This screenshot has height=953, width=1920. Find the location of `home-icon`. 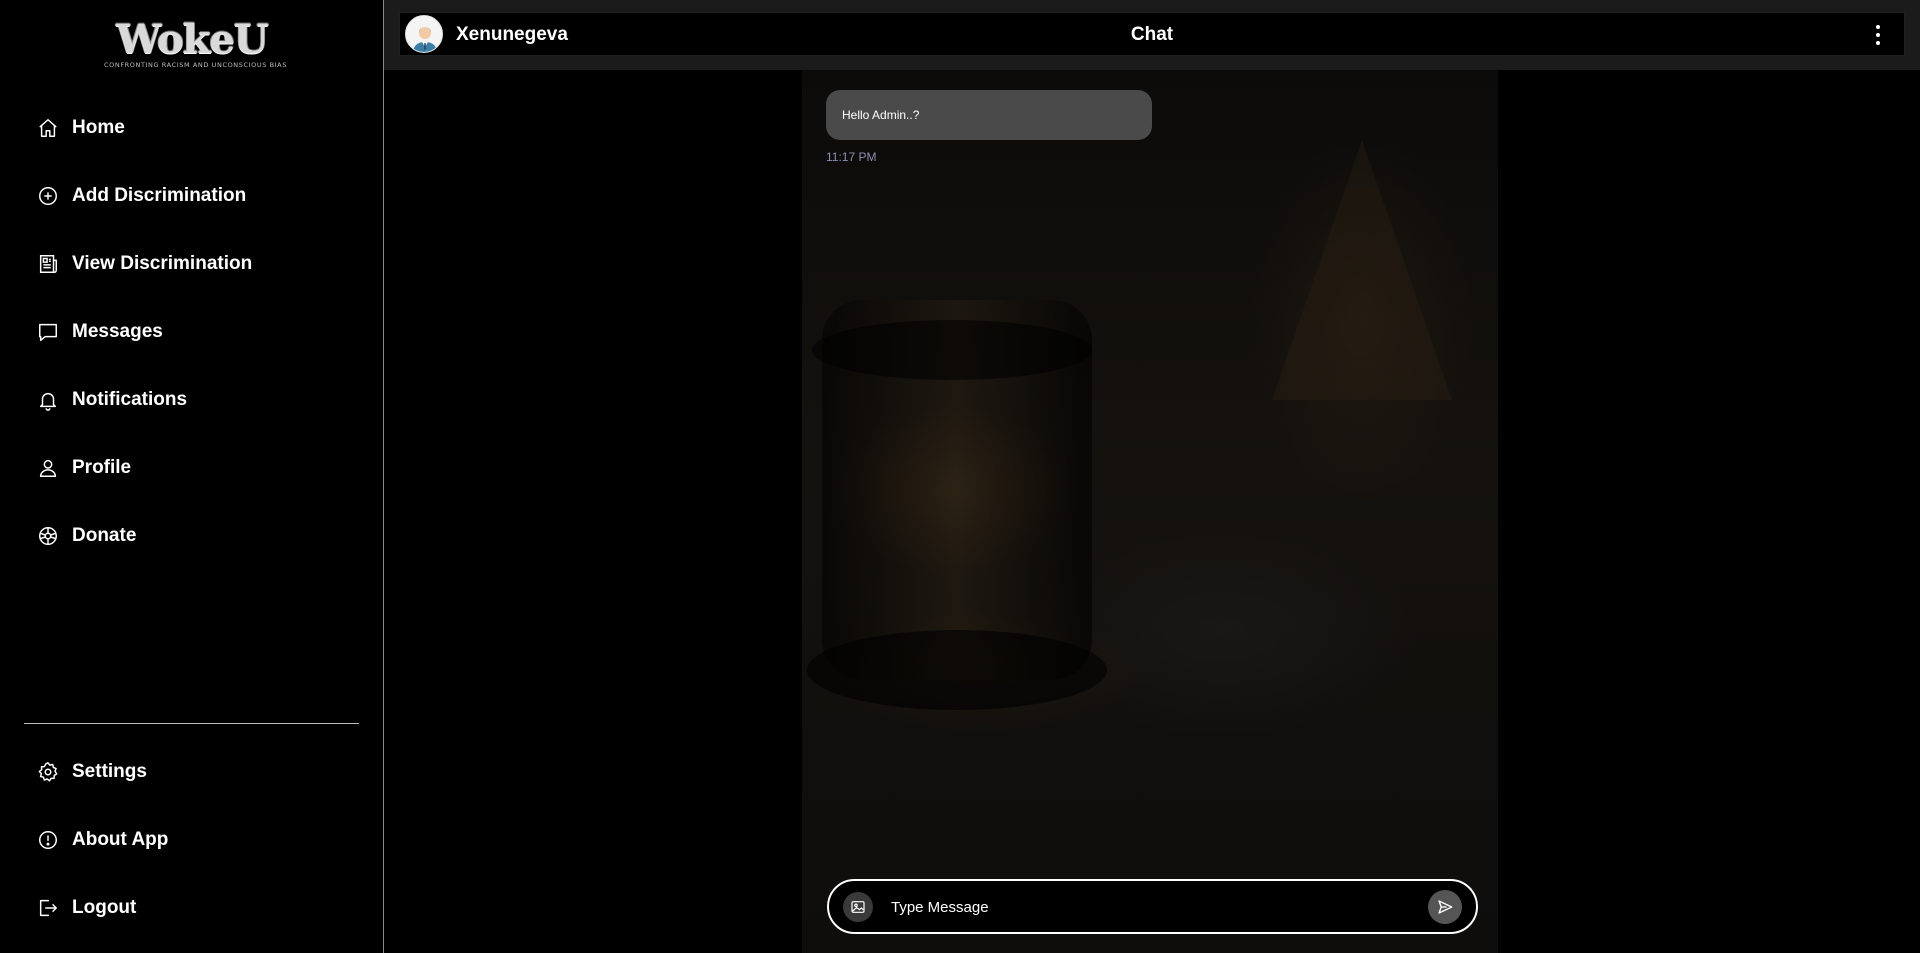

home-icon is located at coordinates (48, 128).